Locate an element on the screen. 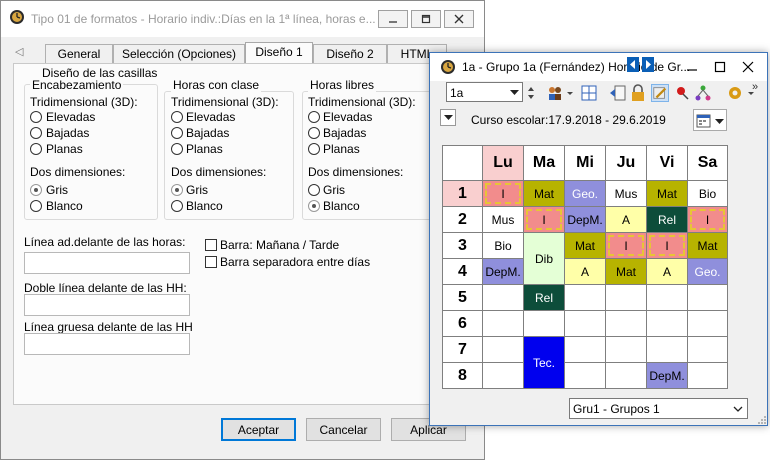 This screenshot has height=460, width=770. day-header: Mi is located at coordinates (585, 163).